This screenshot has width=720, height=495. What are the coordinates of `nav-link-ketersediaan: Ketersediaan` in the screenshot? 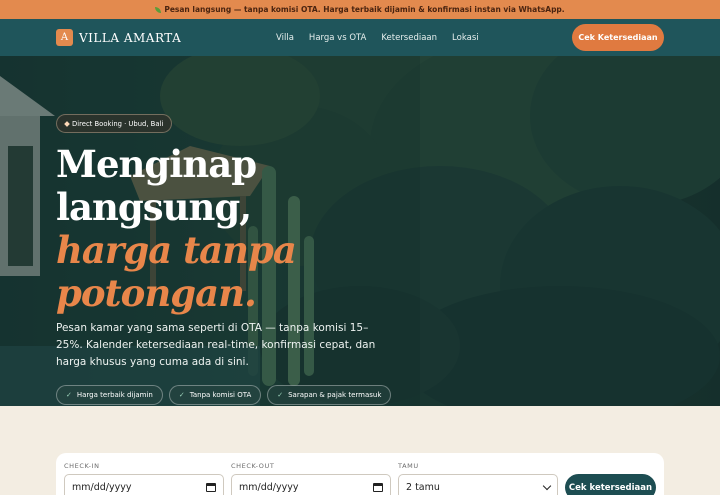 It's located at (409, 38).